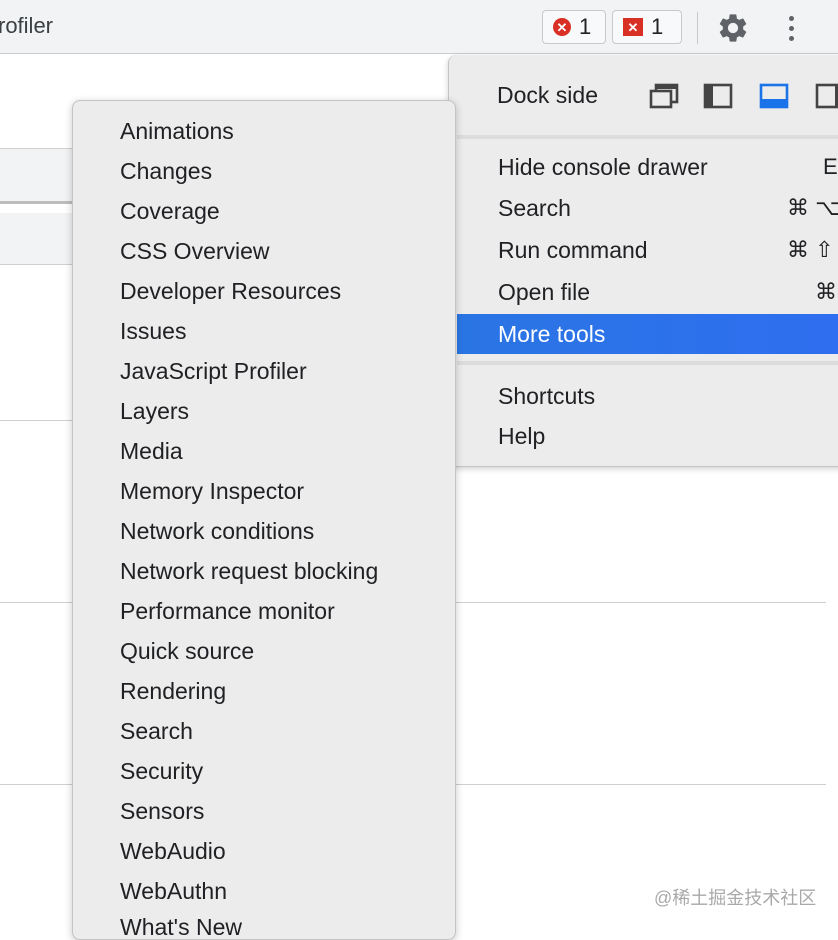 This screenshot has width=838, height=940. Describe the element at coordinates (562, 27) in the screenshot. I see `error-icon: ✕` at that location.